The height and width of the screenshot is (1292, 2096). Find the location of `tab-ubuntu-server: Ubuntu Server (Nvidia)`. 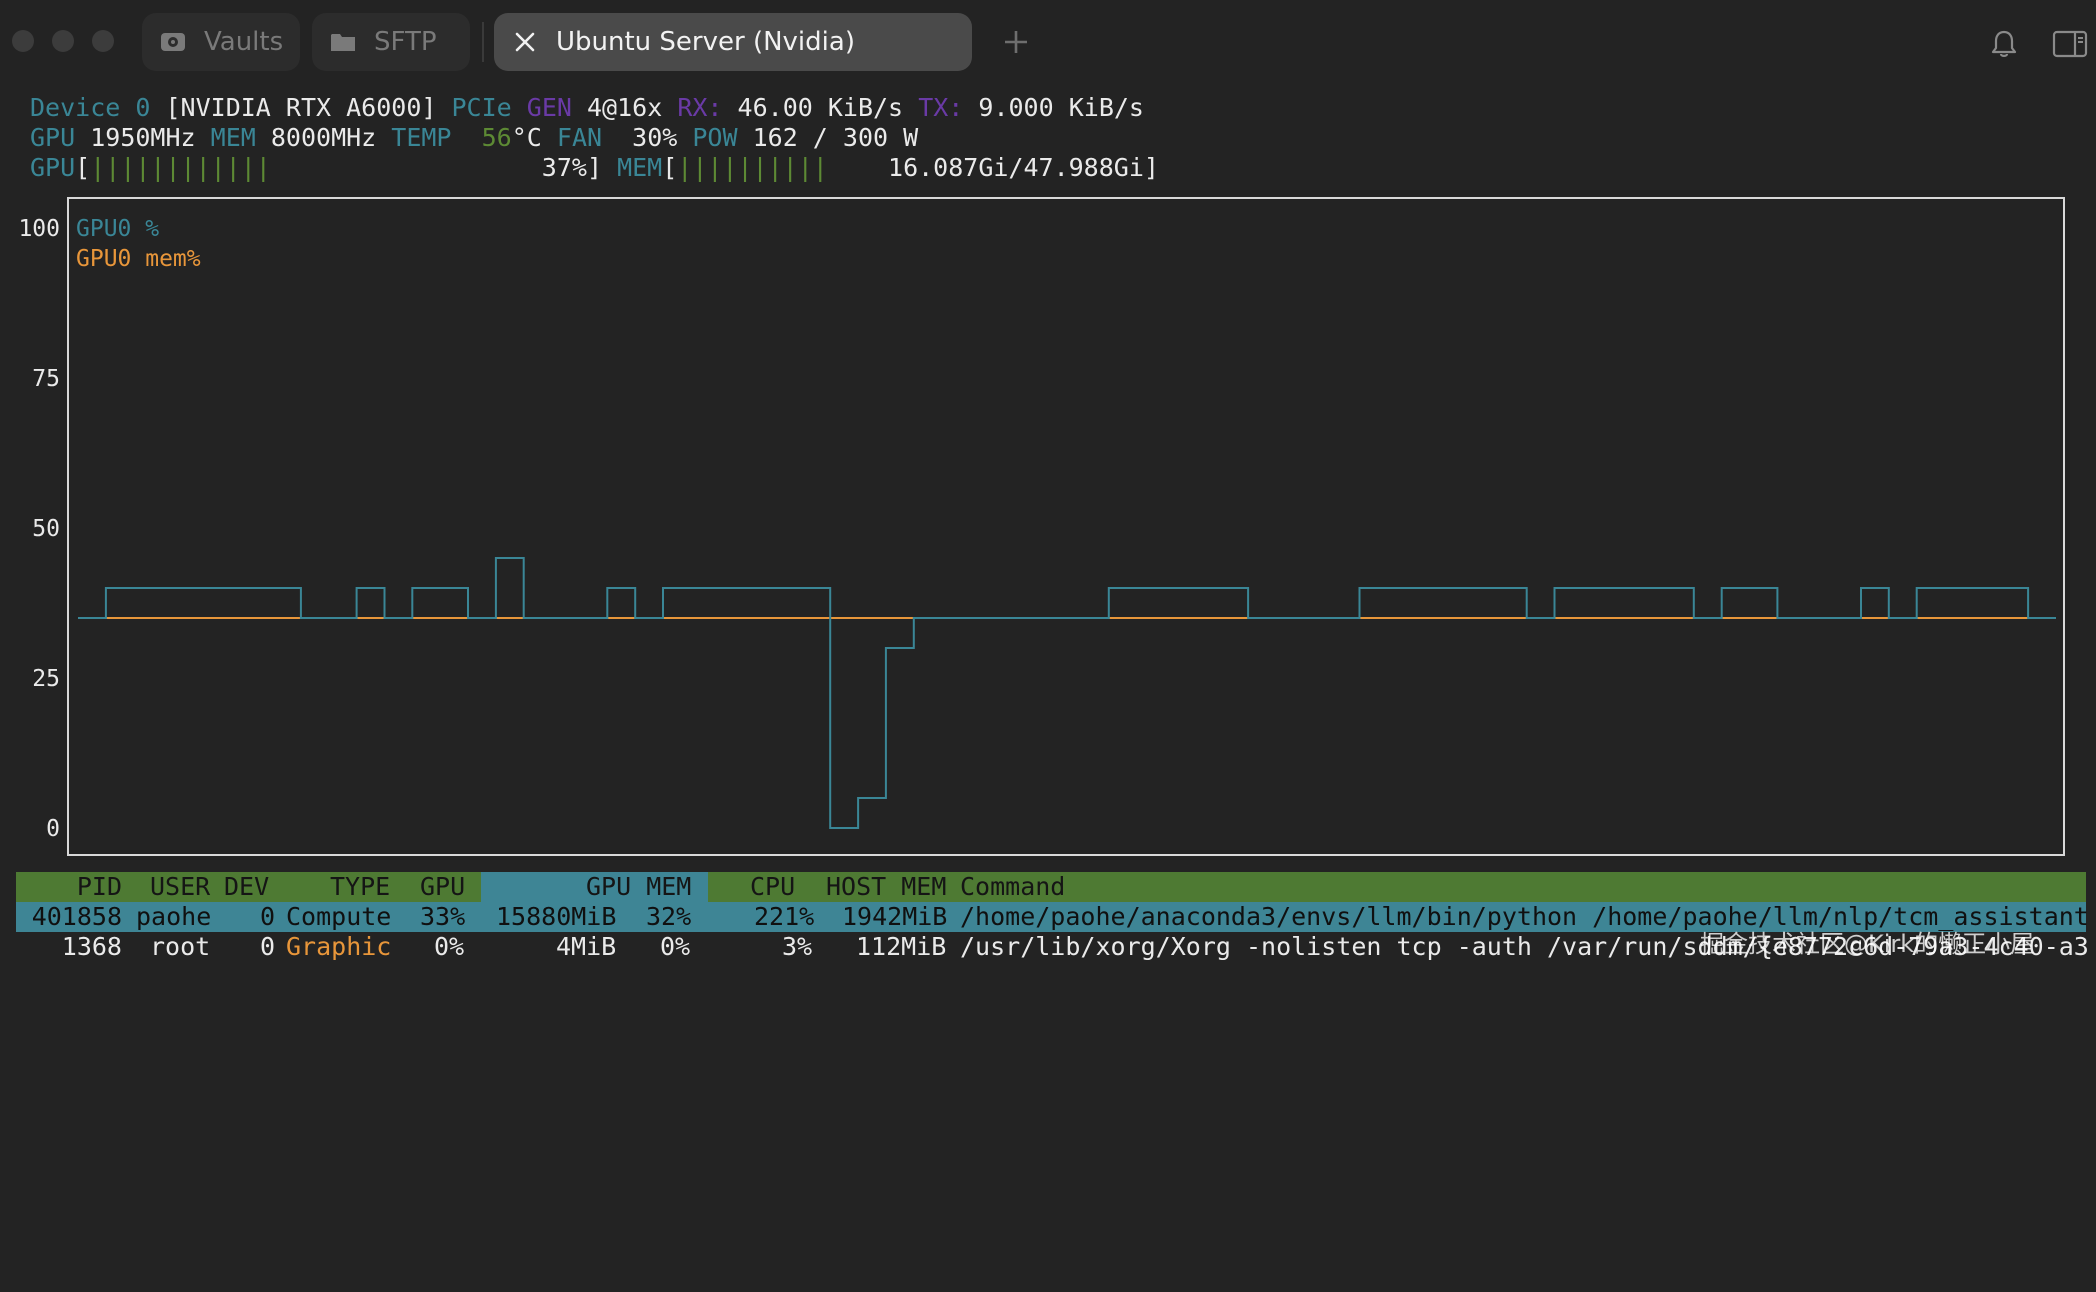

tab-ubuntu-server: Ubuntu Server (Nvidia) is located at coordinates (733, 42).